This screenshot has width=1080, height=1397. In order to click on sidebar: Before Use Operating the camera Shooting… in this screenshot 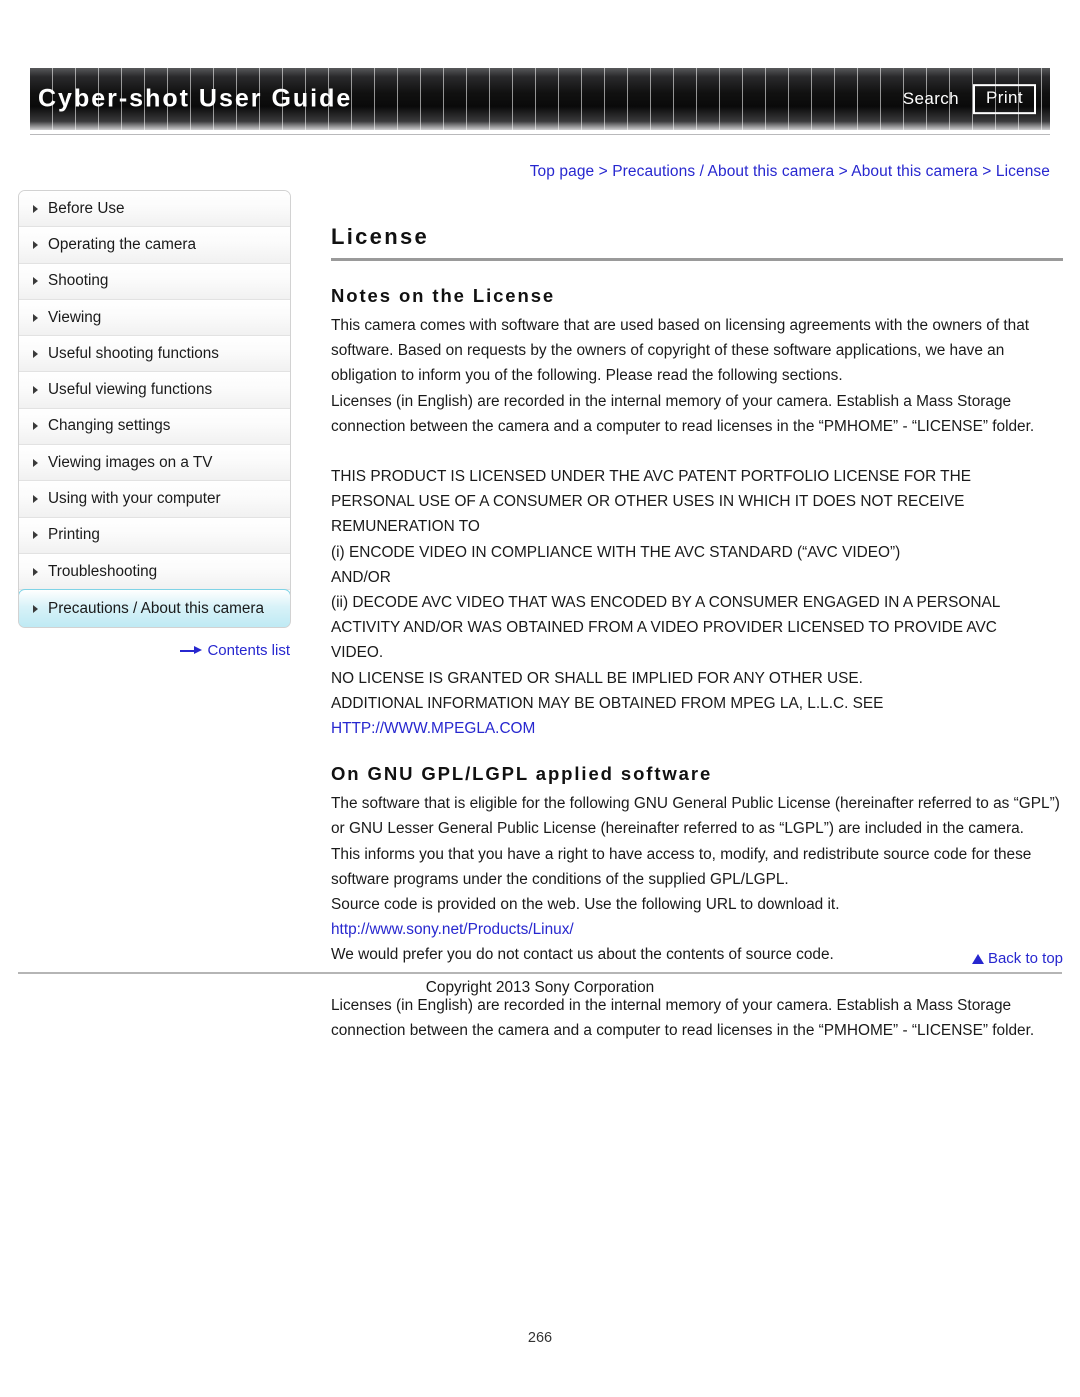, I will do `click(154, 424)`.